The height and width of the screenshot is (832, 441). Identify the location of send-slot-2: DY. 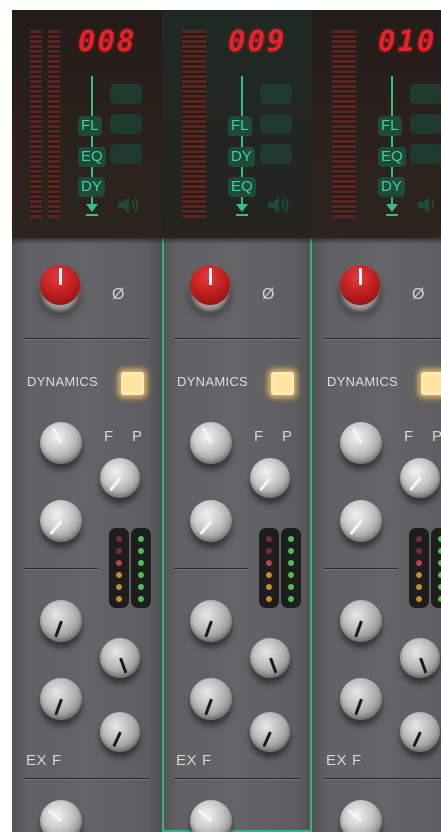
(241, 157).